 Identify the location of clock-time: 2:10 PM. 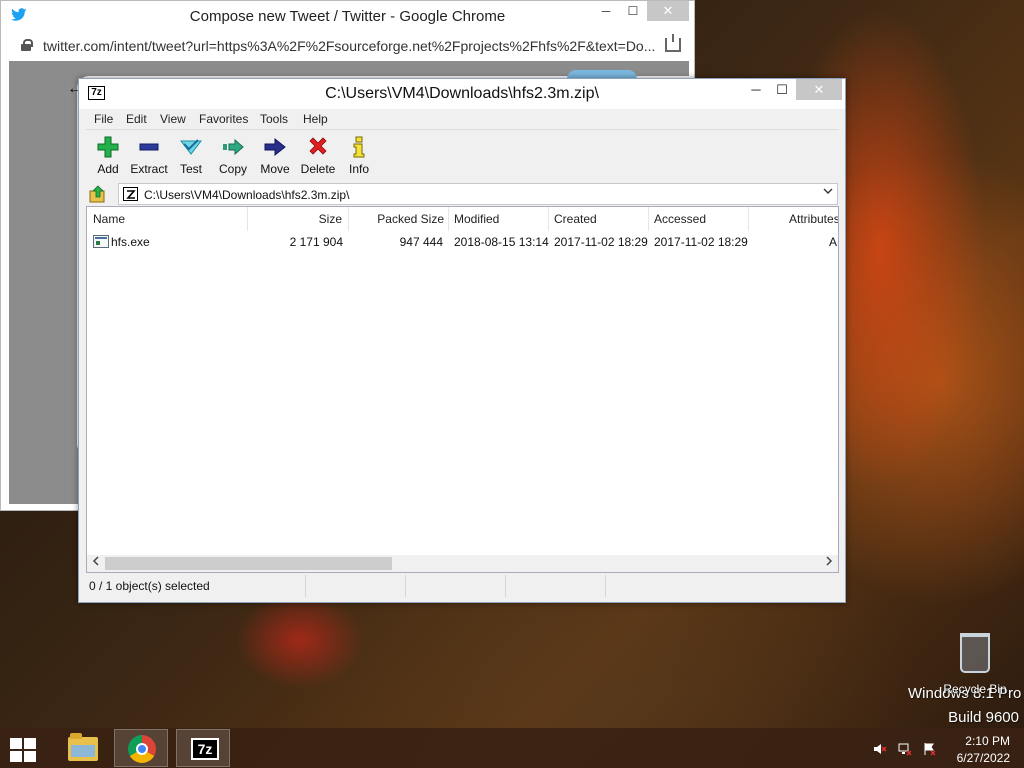
(975, 741).